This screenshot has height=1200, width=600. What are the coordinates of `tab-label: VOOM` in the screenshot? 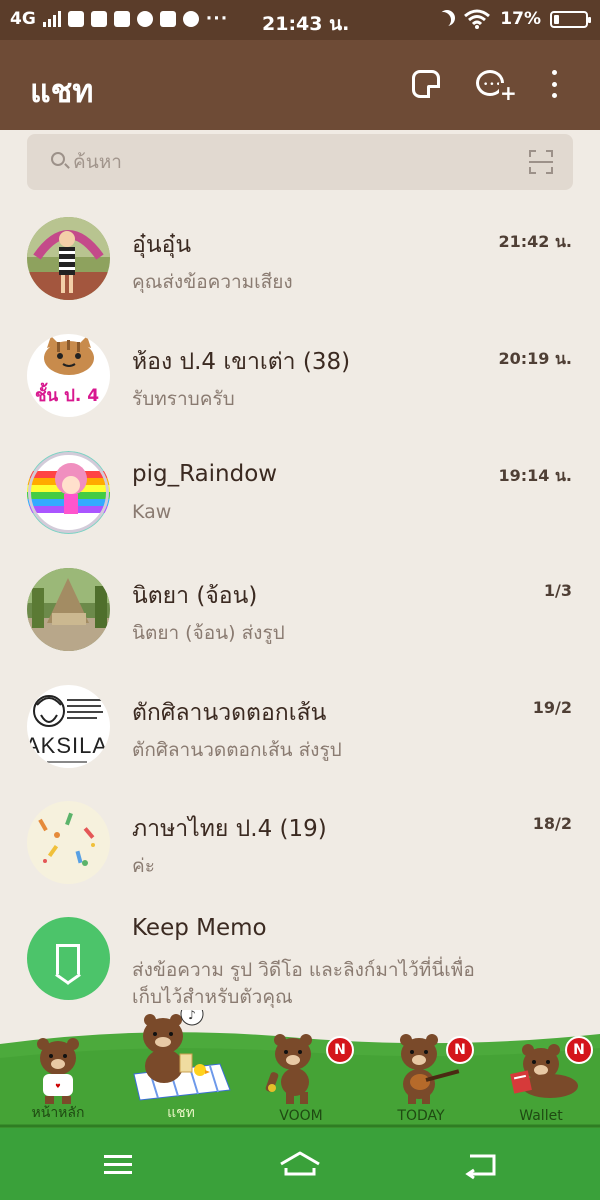 It's located at (301, 1116).